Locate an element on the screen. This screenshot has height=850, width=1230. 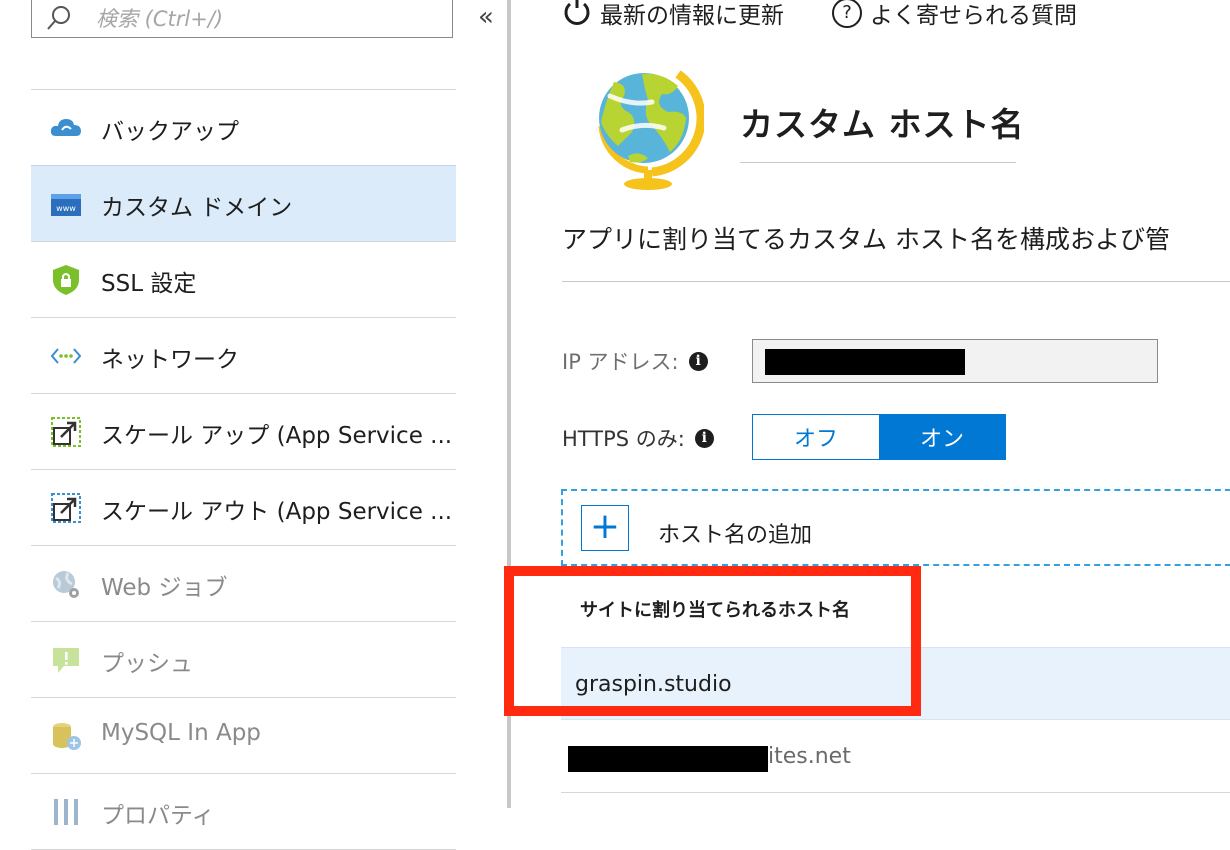
sidebar-item-properties: プロパティ is located at coordinates (243, 811).